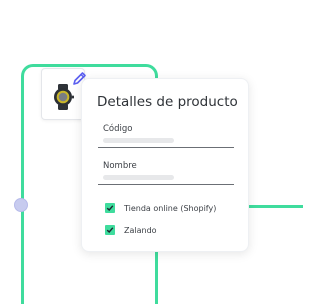 Image resolution: width=320 pixels, height=304 pixels. I want to click on shopify-label: Tienda online (Shopify), so click(170, 208).